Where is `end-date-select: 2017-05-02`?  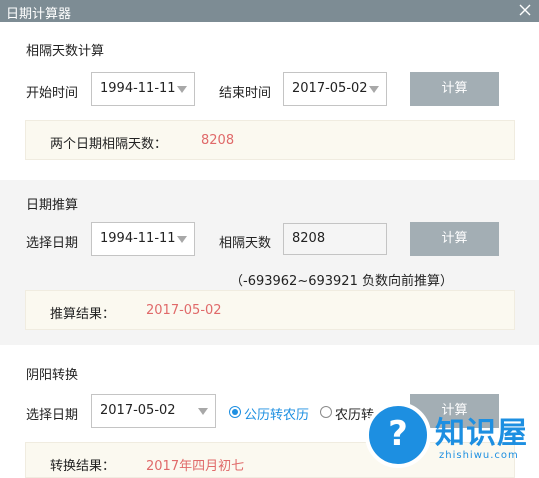
end-date-select: 2017-05-02 is located at coordinates (335, 89).